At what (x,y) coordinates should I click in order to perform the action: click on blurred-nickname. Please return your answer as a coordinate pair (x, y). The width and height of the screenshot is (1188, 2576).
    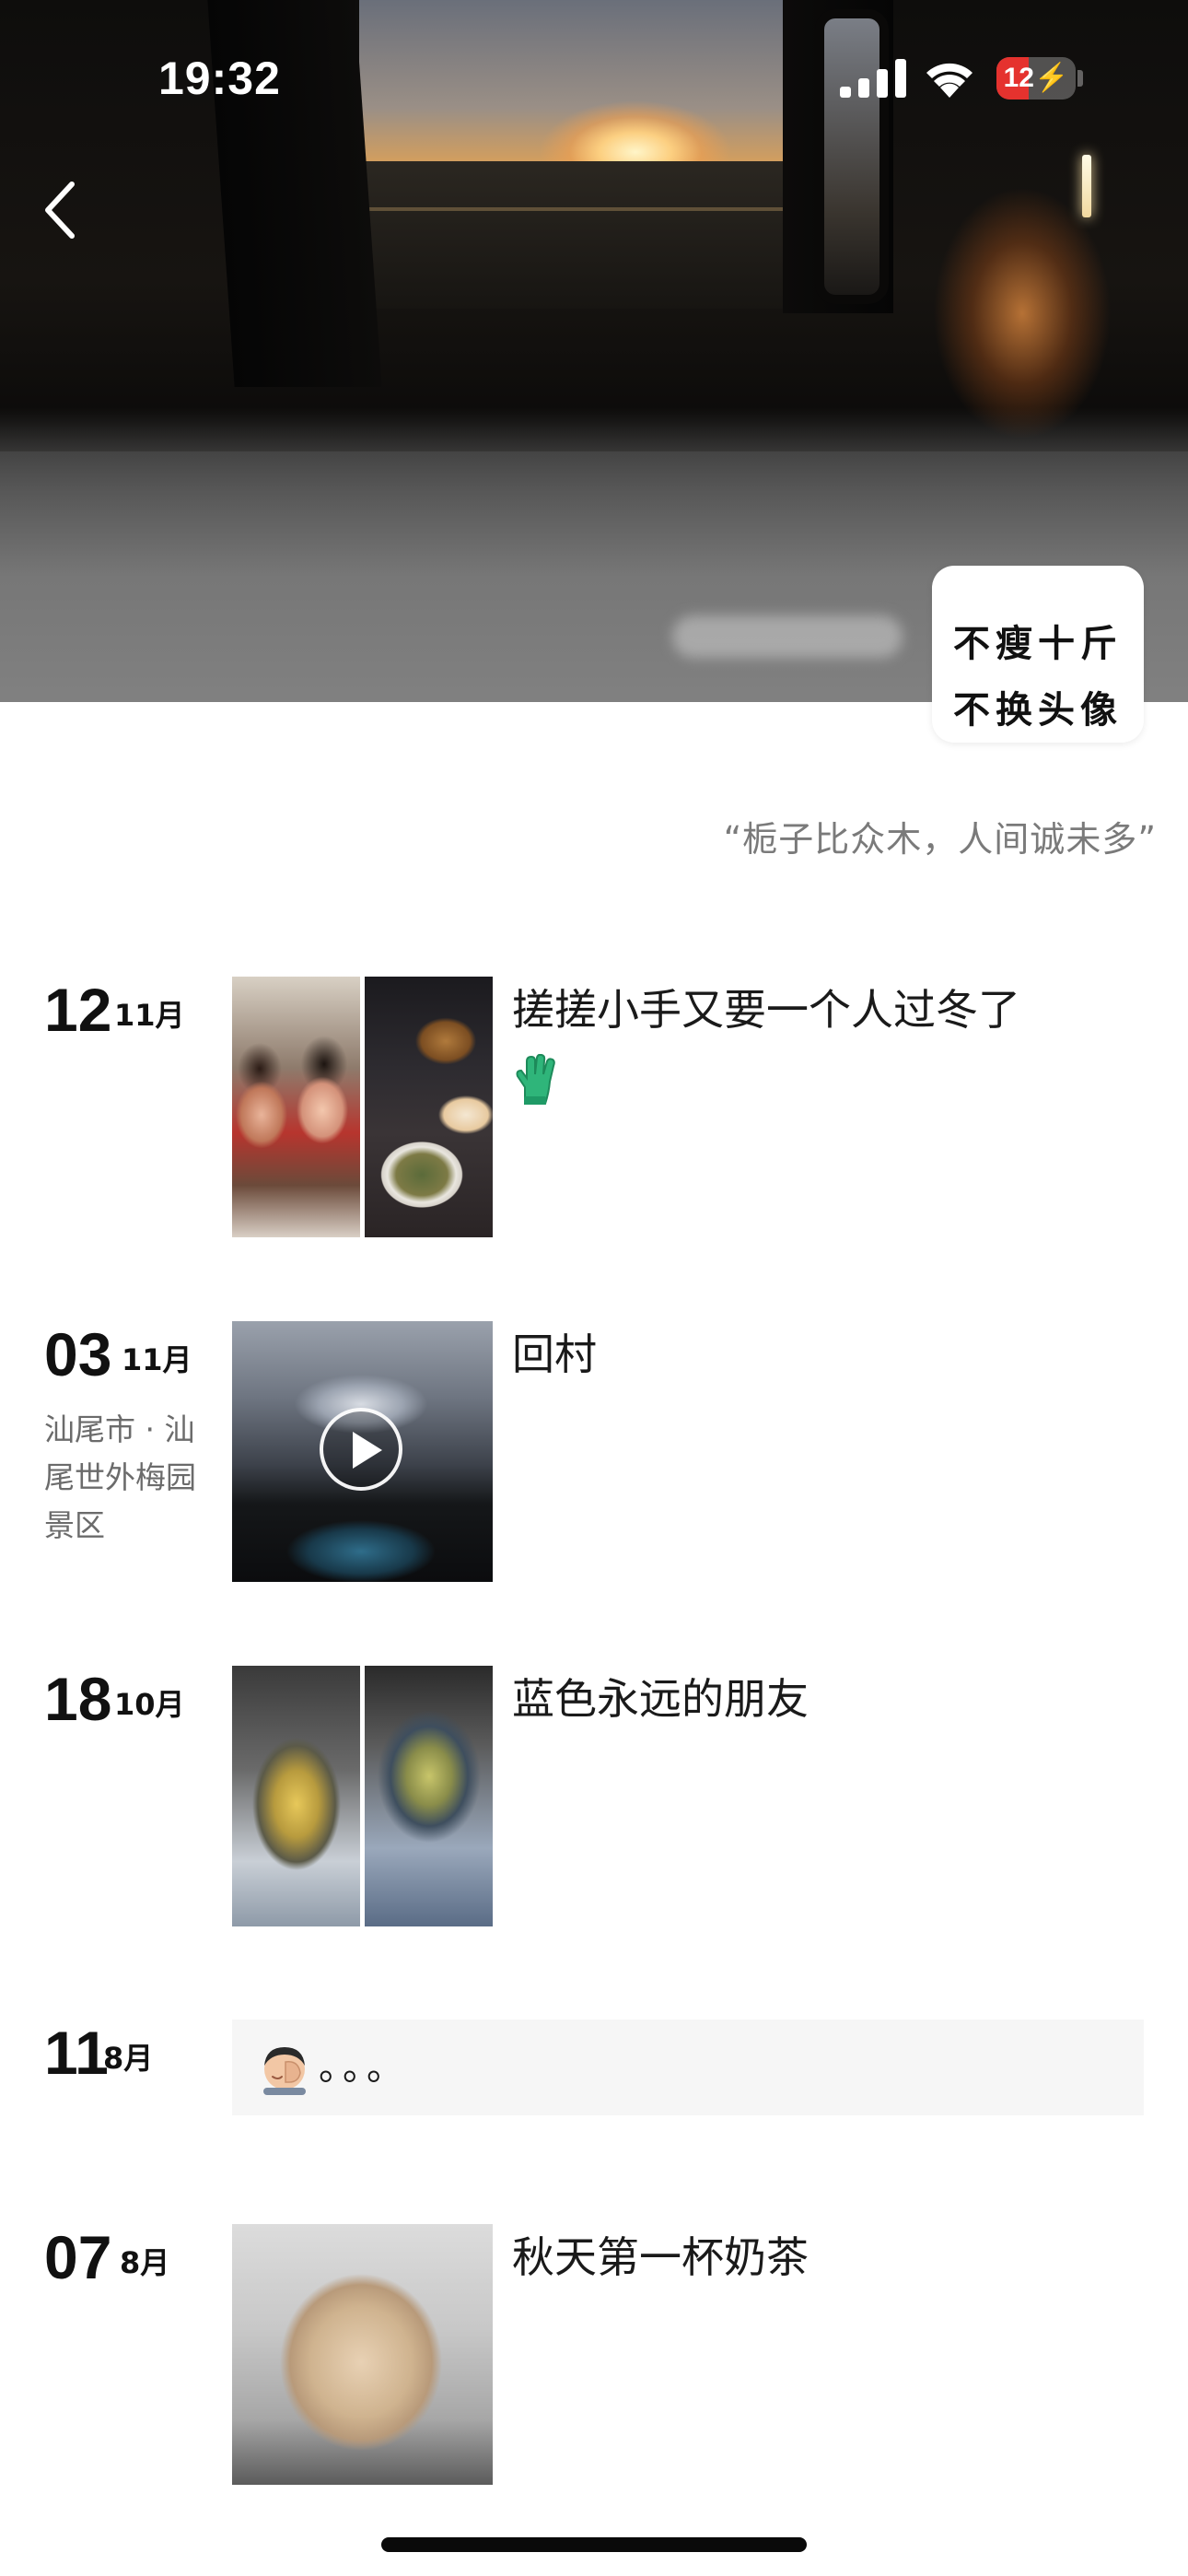
    Looking at the image, I should click on (787, 636).